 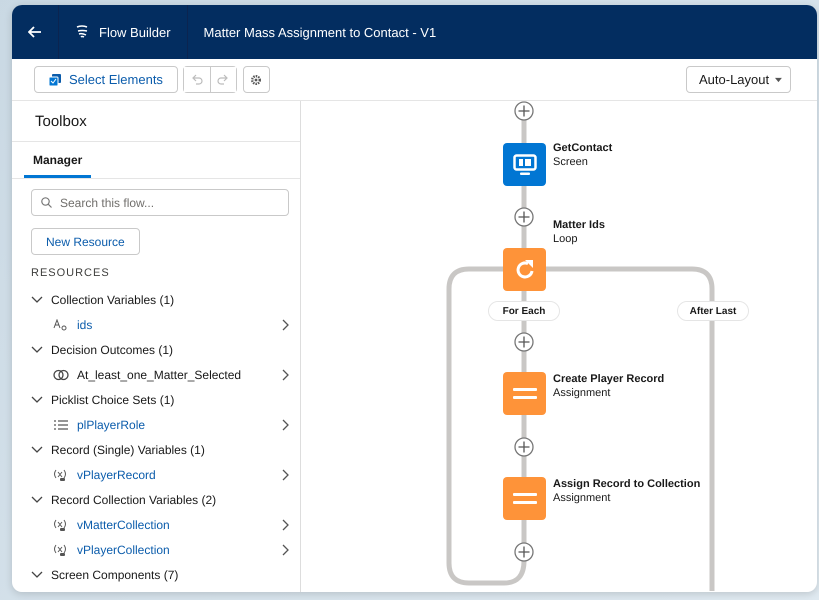 What do you see at coordinates (61, 424) in the screenshot?
I see `list-icon` at bounding box center [61, 424].